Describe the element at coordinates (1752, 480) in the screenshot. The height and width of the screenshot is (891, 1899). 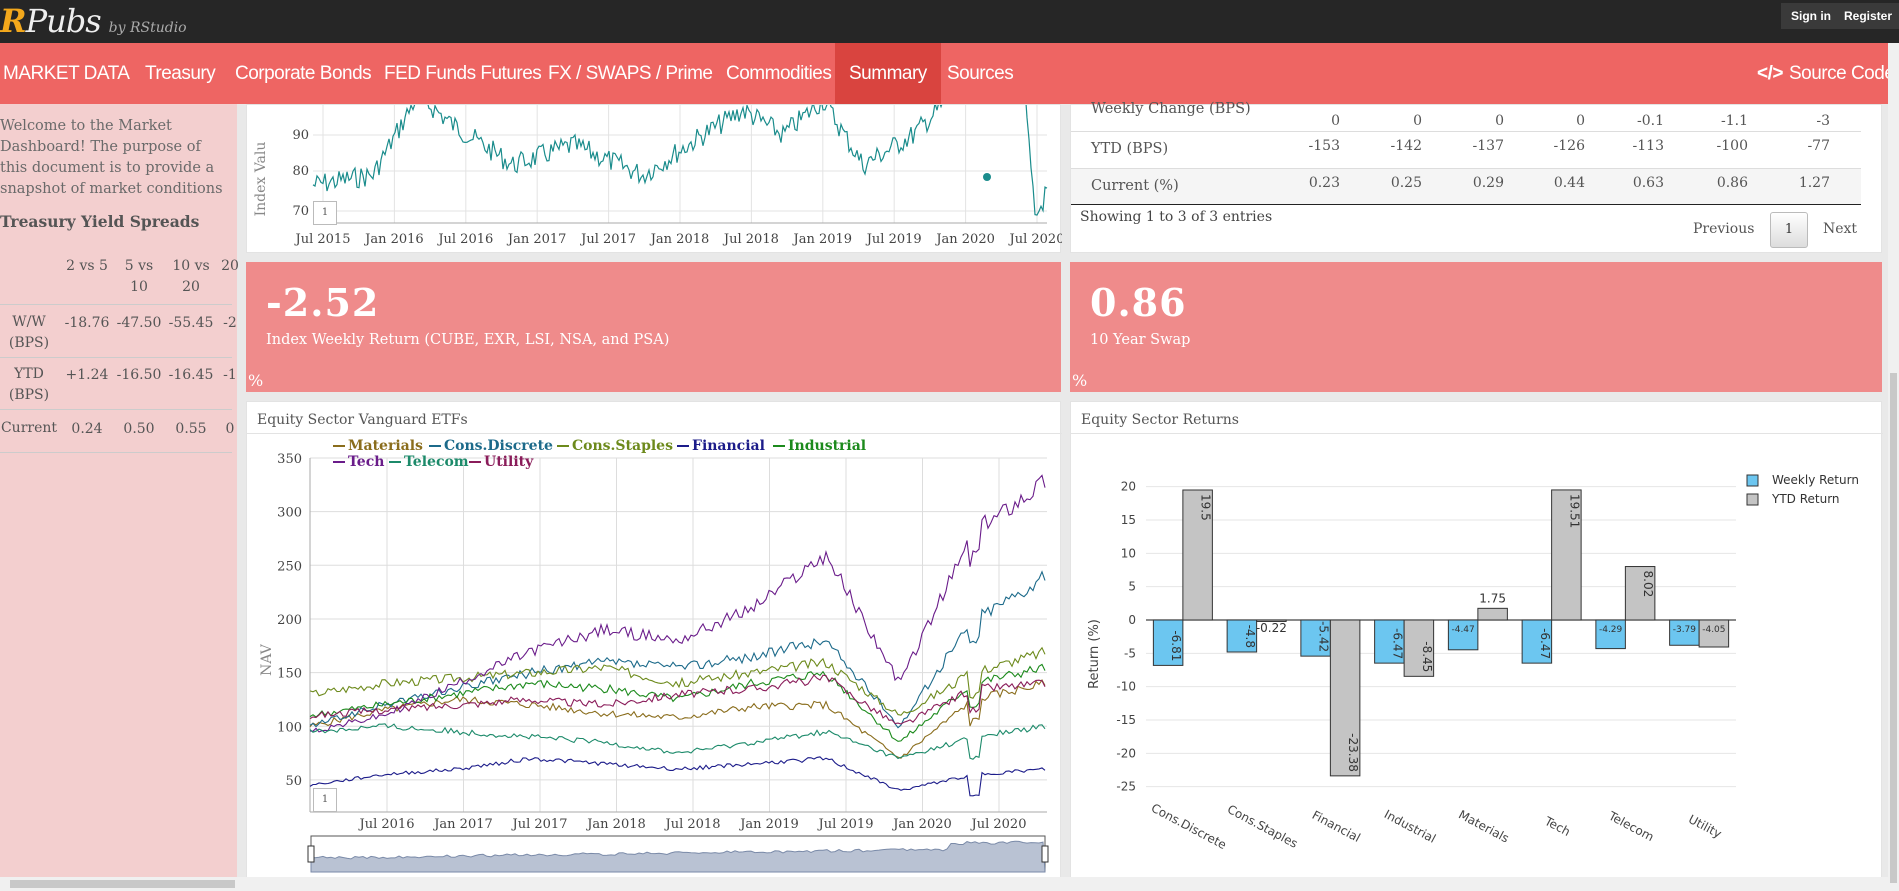
I see `legend-swatch-weekly` at that location.